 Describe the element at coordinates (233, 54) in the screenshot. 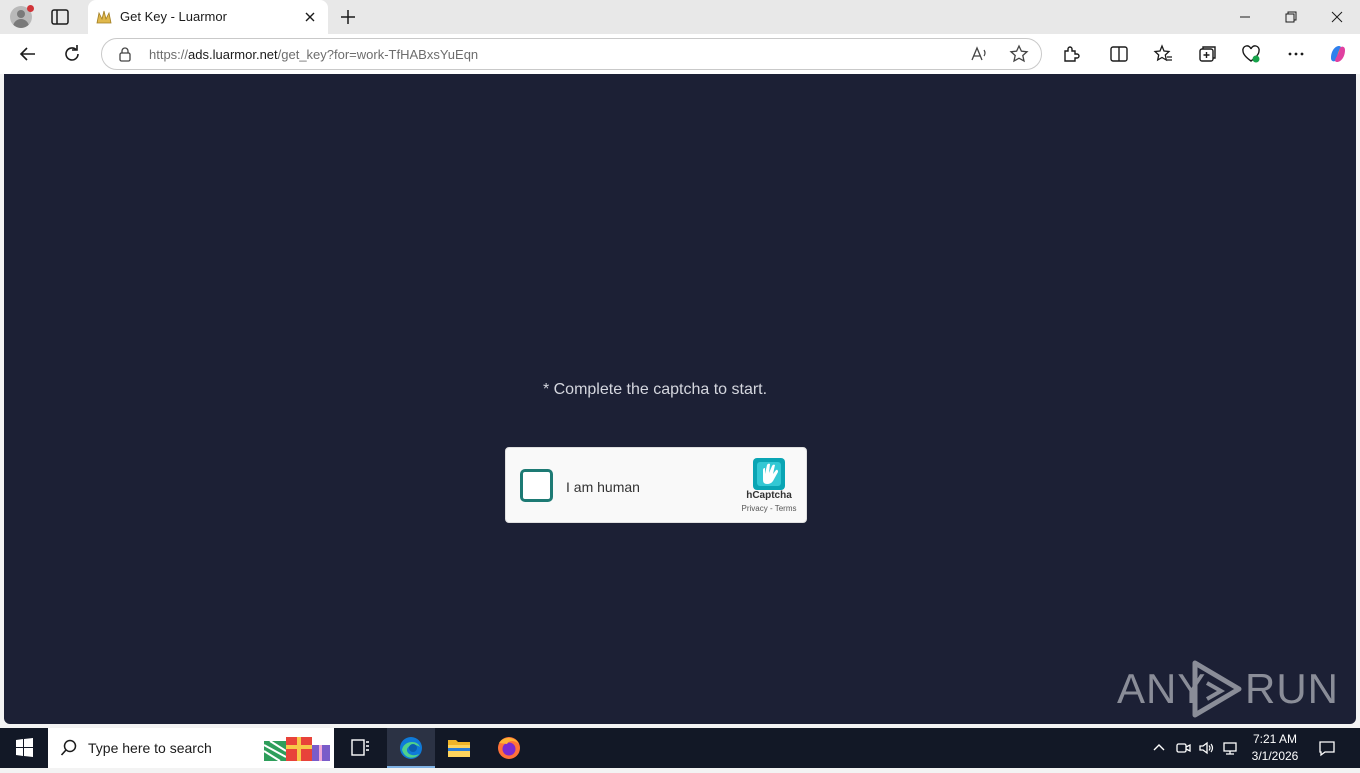

I see `url-host: ads.luarmor.net` at that location.